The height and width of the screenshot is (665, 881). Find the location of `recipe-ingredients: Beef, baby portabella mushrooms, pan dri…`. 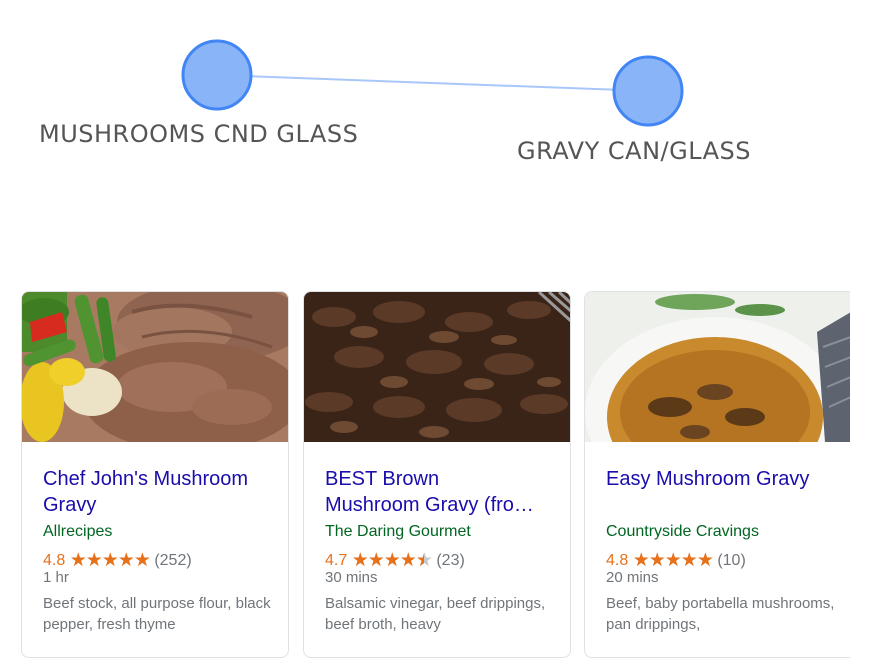

recipe-ingredients: Beef, baby portabella mushrooms, pan dri… is located at coordinates (720, 614).